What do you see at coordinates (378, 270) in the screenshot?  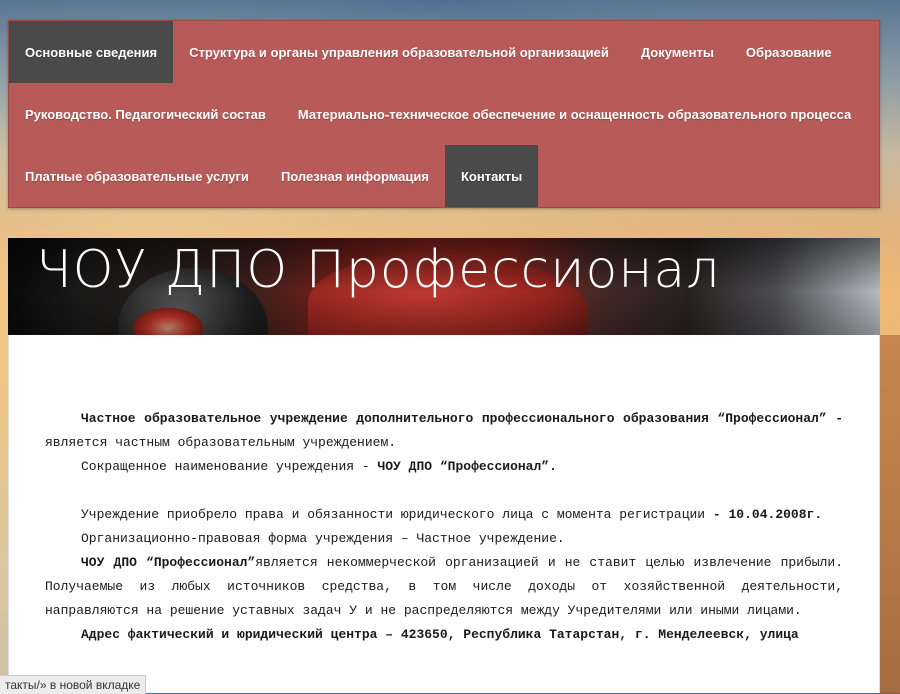 I see `site-title: ЧОУ ДПО Профессионал` at bounding box center [378, 270].